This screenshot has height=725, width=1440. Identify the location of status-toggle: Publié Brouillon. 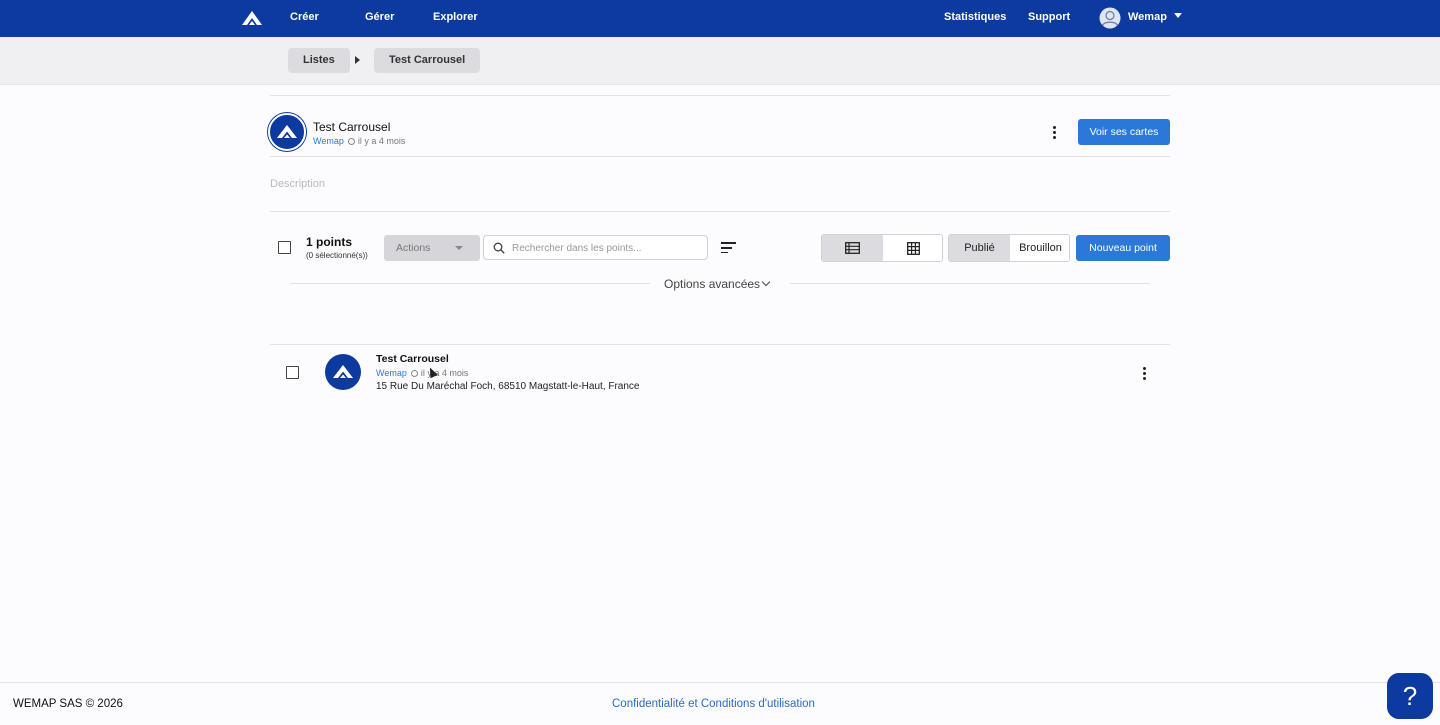
(1009, 248).